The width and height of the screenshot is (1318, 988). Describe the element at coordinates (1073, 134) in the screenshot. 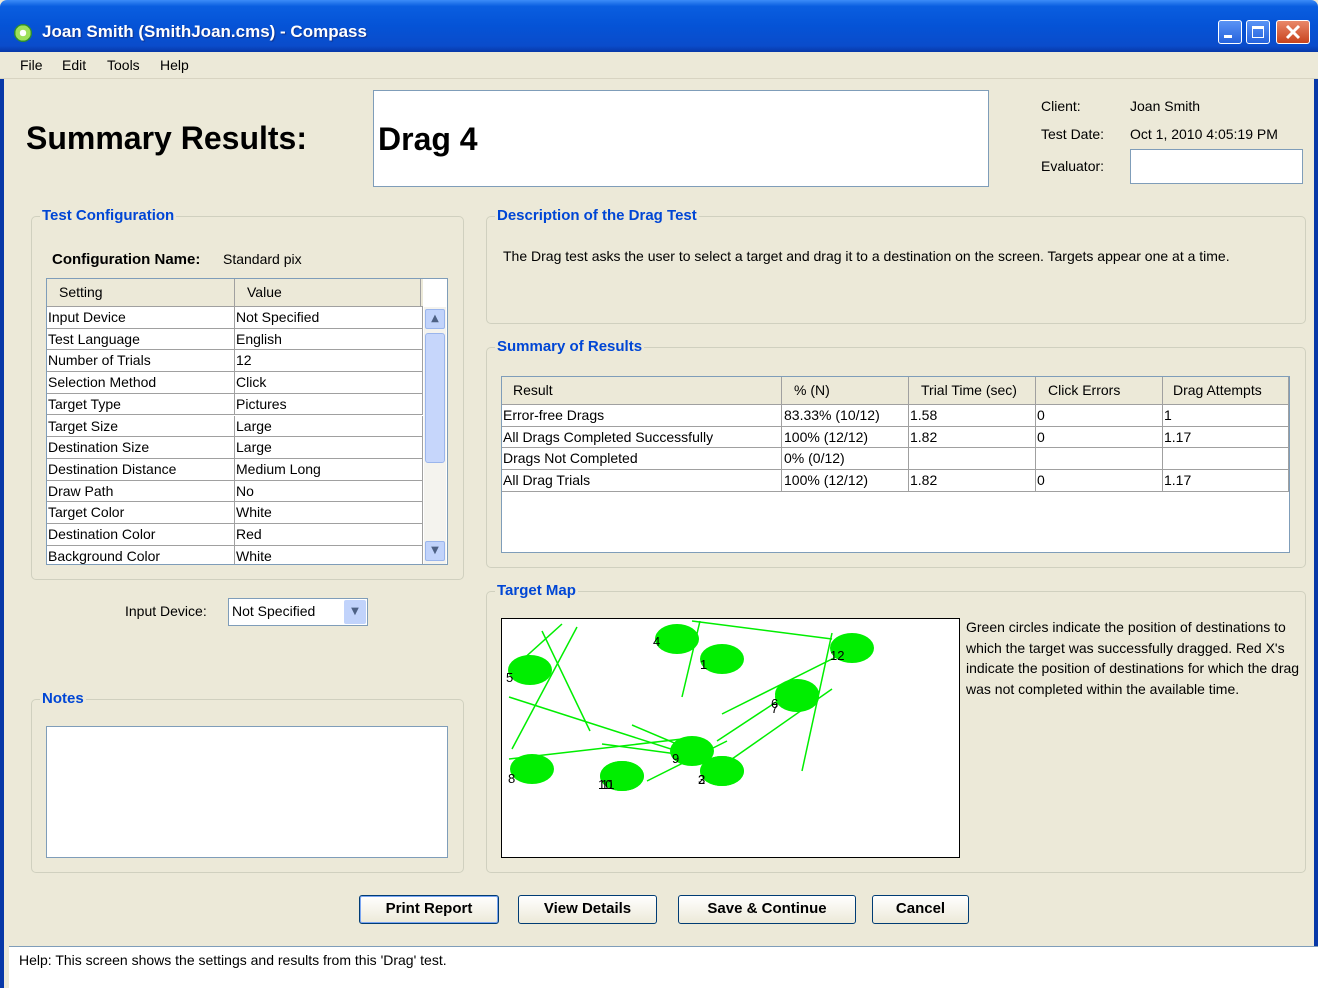

I see `test-date-label: Test Date:` at that location.